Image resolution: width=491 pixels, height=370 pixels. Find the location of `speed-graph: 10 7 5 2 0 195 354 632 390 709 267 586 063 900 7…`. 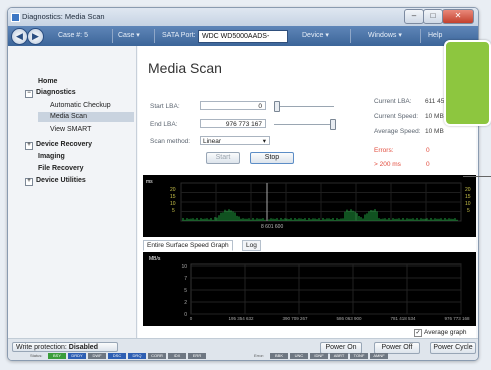

speed-graph: 10 7 5 2 0 195 354 632 390 709 267 586 063 900 7… is located at coordinates (309, 289).